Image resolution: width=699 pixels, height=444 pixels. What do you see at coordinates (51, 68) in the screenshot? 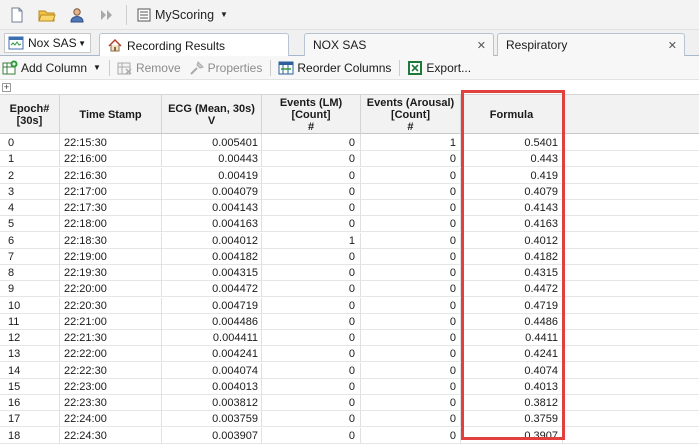
I see `add-column-button: Add Column ▼` at bounding box center [51, 68].